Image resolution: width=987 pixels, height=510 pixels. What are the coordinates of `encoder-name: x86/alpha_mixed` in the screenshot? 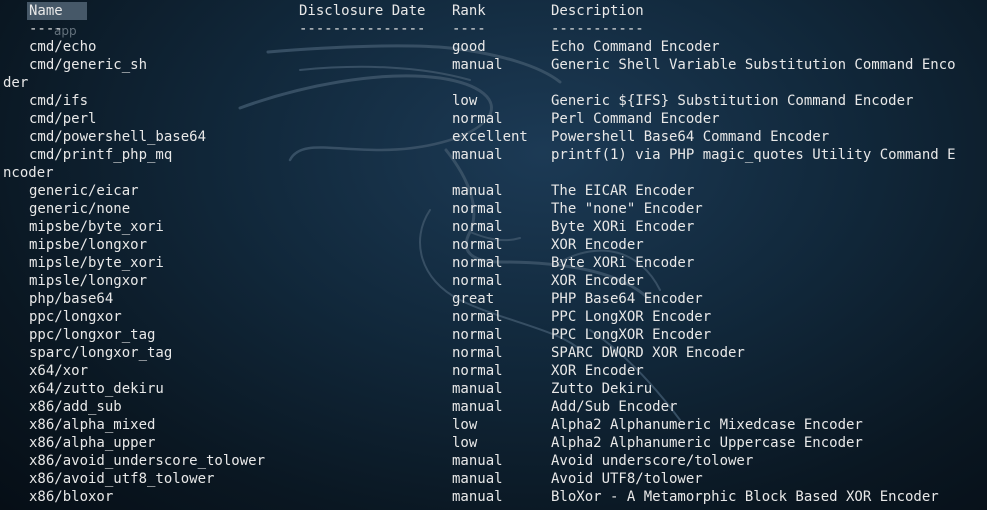 It's located at (92, 425).